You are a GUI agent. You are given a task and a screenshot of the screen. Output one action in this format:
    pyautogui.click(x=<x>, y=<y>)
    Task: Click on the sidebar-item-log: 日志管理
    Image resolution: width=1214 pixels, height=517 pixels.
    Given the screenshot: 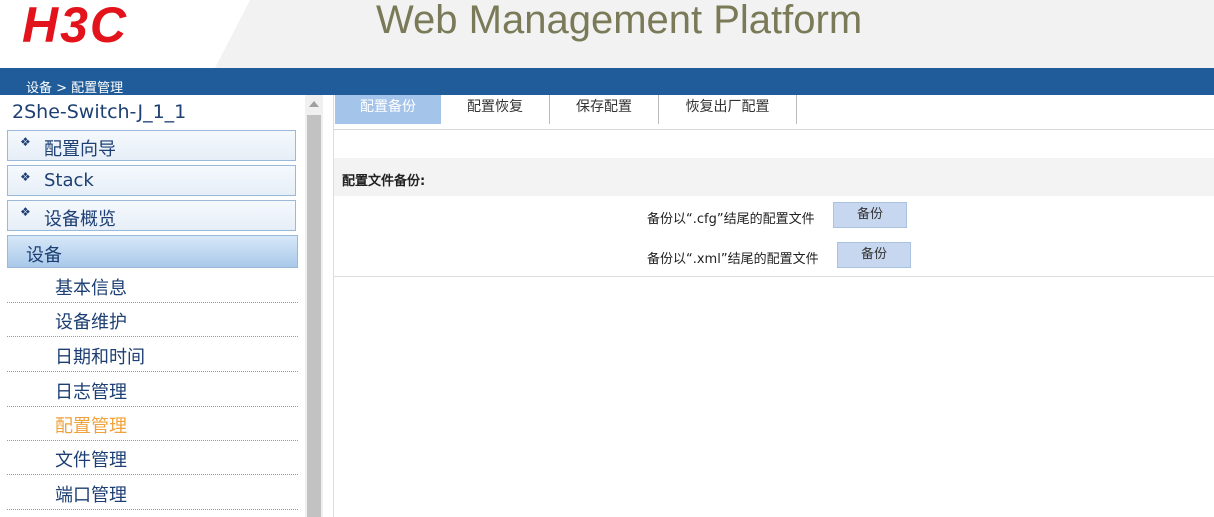 What is the action you would take?
    pyautogui.click(x=152, y=390)
    